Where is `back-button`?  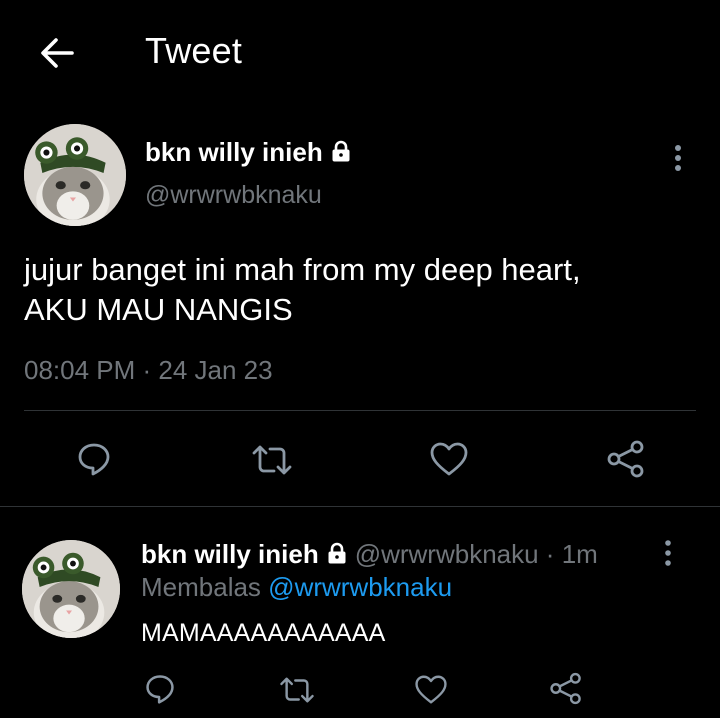
back-button is located at coordinates (57, 53).